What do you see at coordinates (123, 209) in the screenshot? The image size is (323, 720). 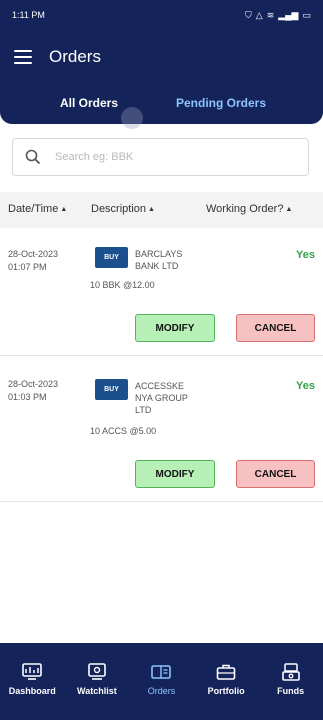 I see `column-description: Description ▲` at bounding box center [123, 209].